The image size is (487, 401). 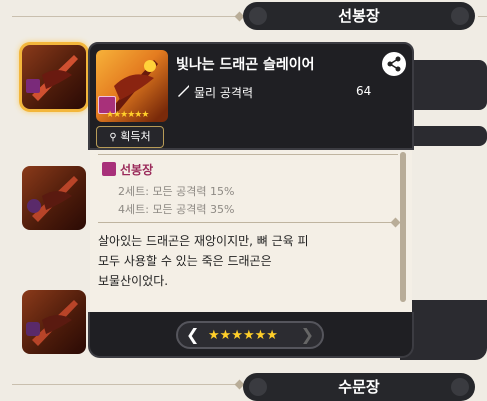 I want to click on divider-line-top-right, so click(x=482, y=16).